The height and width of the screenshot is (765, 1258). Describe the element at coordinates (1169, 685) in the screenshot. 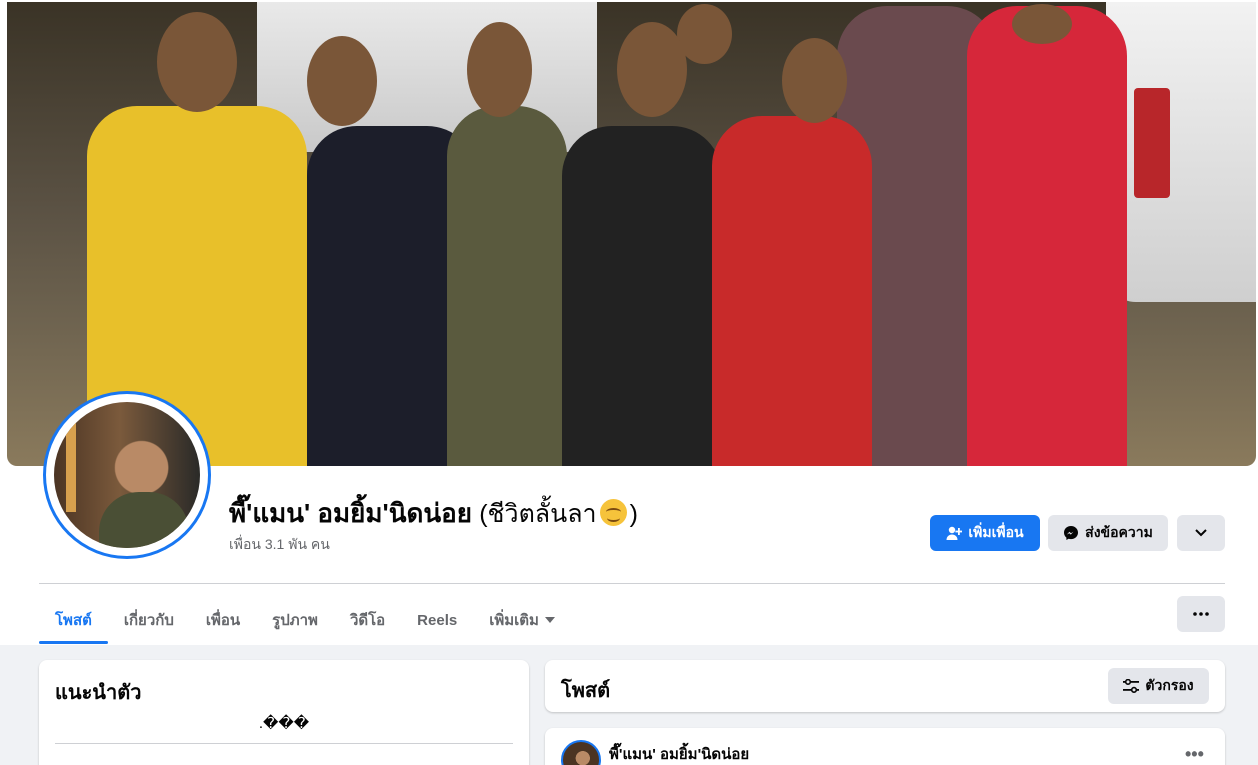

I see `filter-label: ตัวกรอง` at that location.